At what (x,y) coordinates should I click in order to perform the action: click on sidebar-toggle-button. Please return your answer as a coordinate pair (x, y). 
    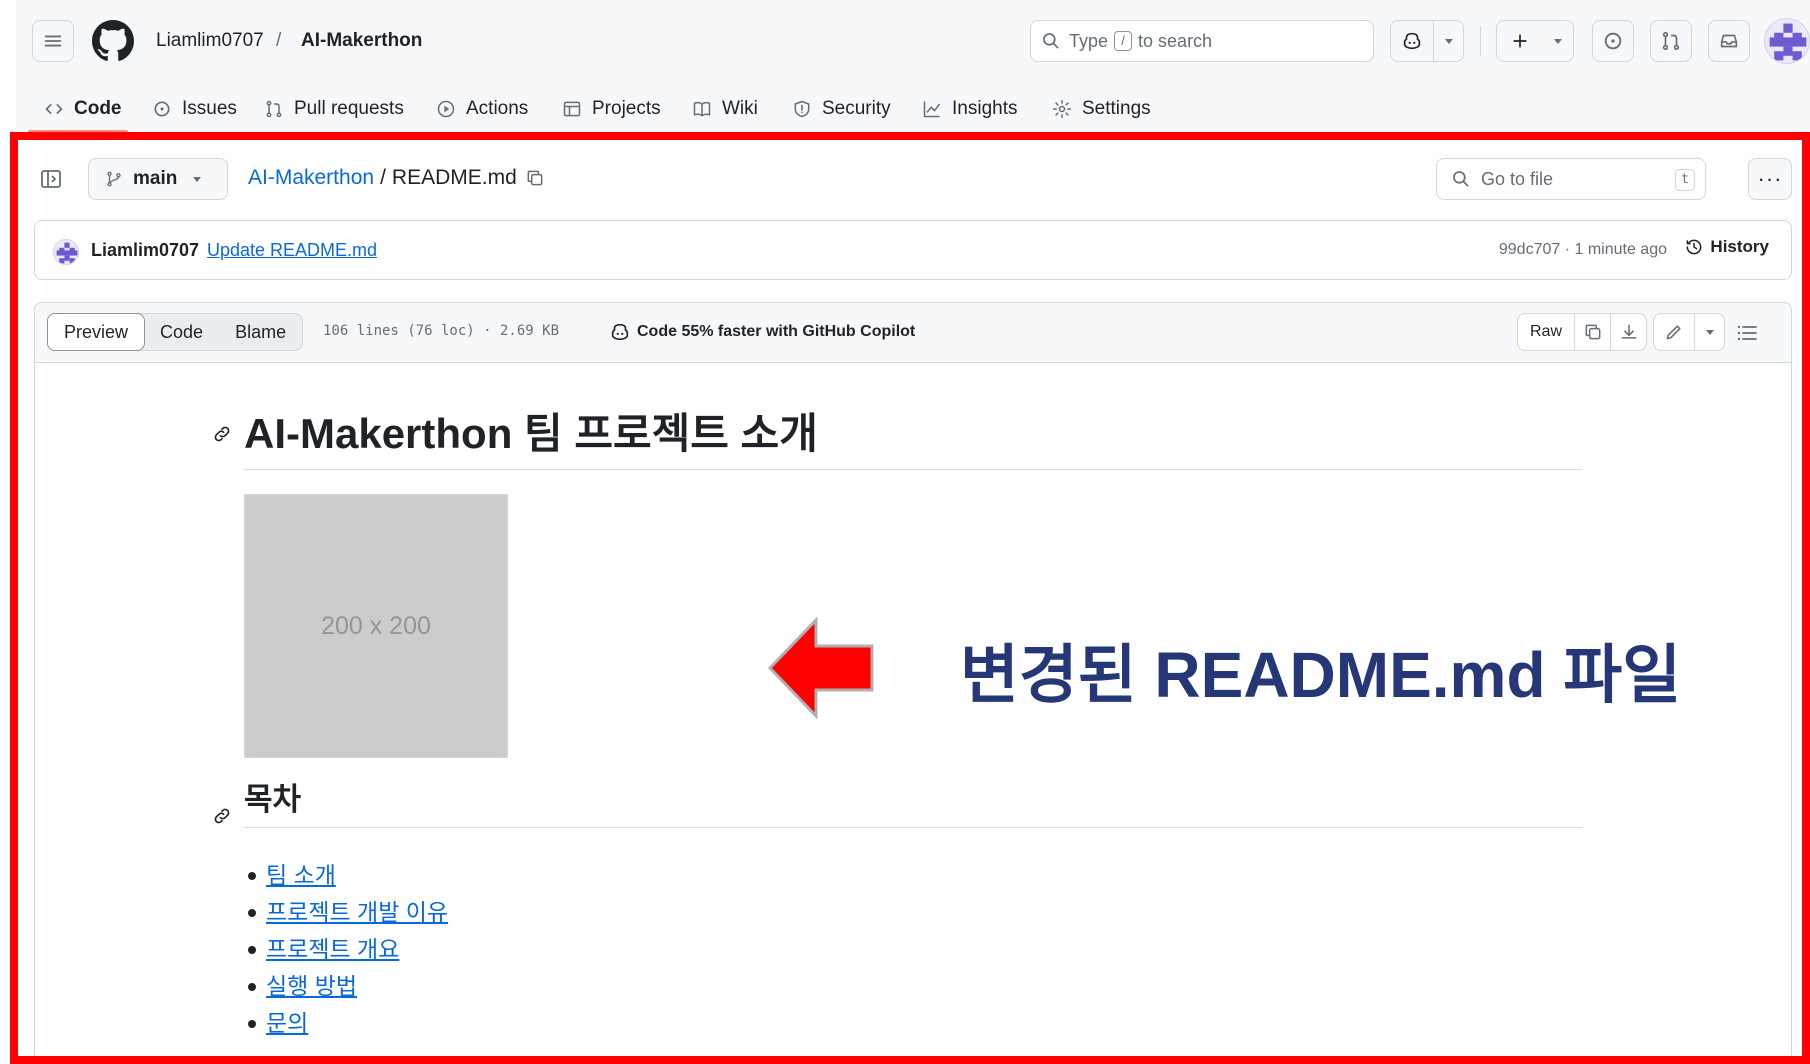
    Looking at the image, I should click on (51, 179).